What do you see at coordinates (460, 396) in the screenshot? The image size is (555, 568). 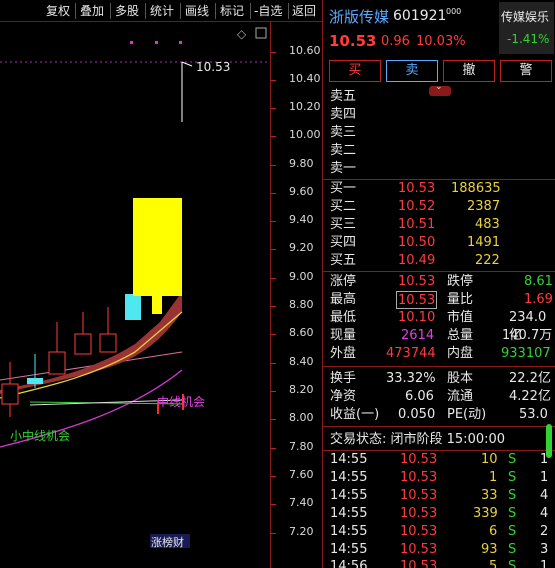 I see `stat-label: 流通` at bounding box center [460, 396].